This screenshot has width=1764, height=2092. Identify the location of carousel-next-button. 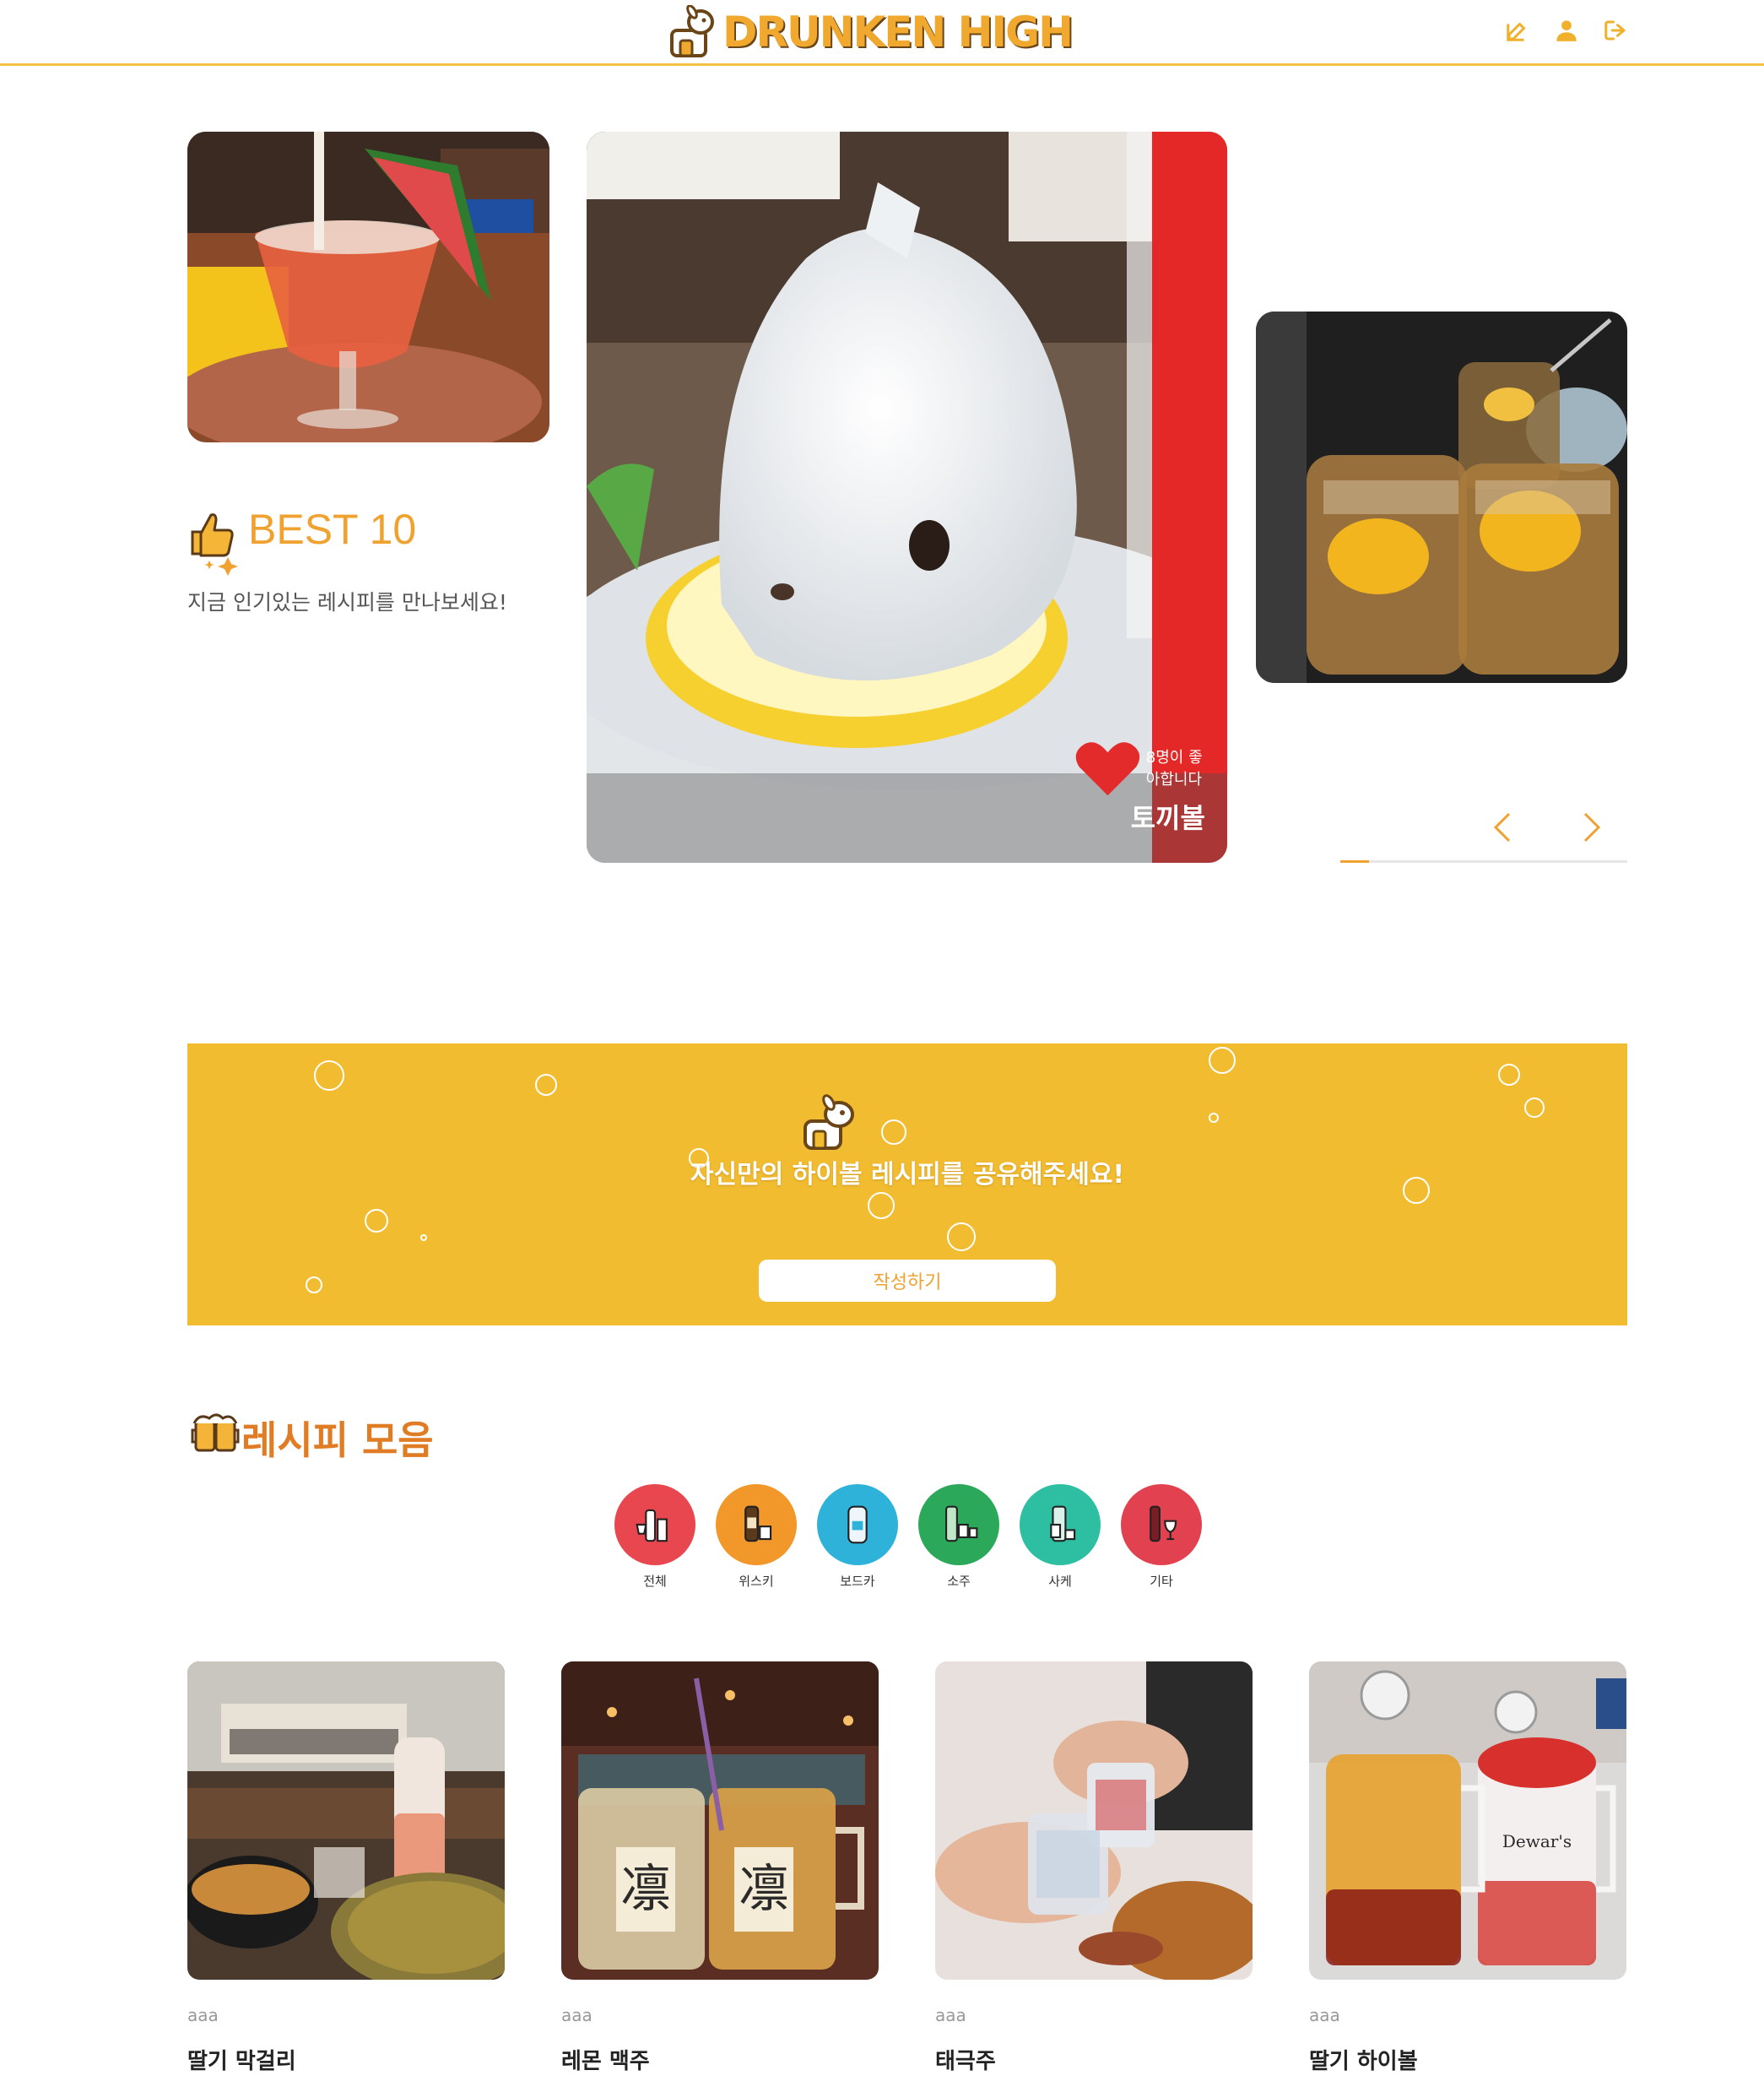
(1591, 827).